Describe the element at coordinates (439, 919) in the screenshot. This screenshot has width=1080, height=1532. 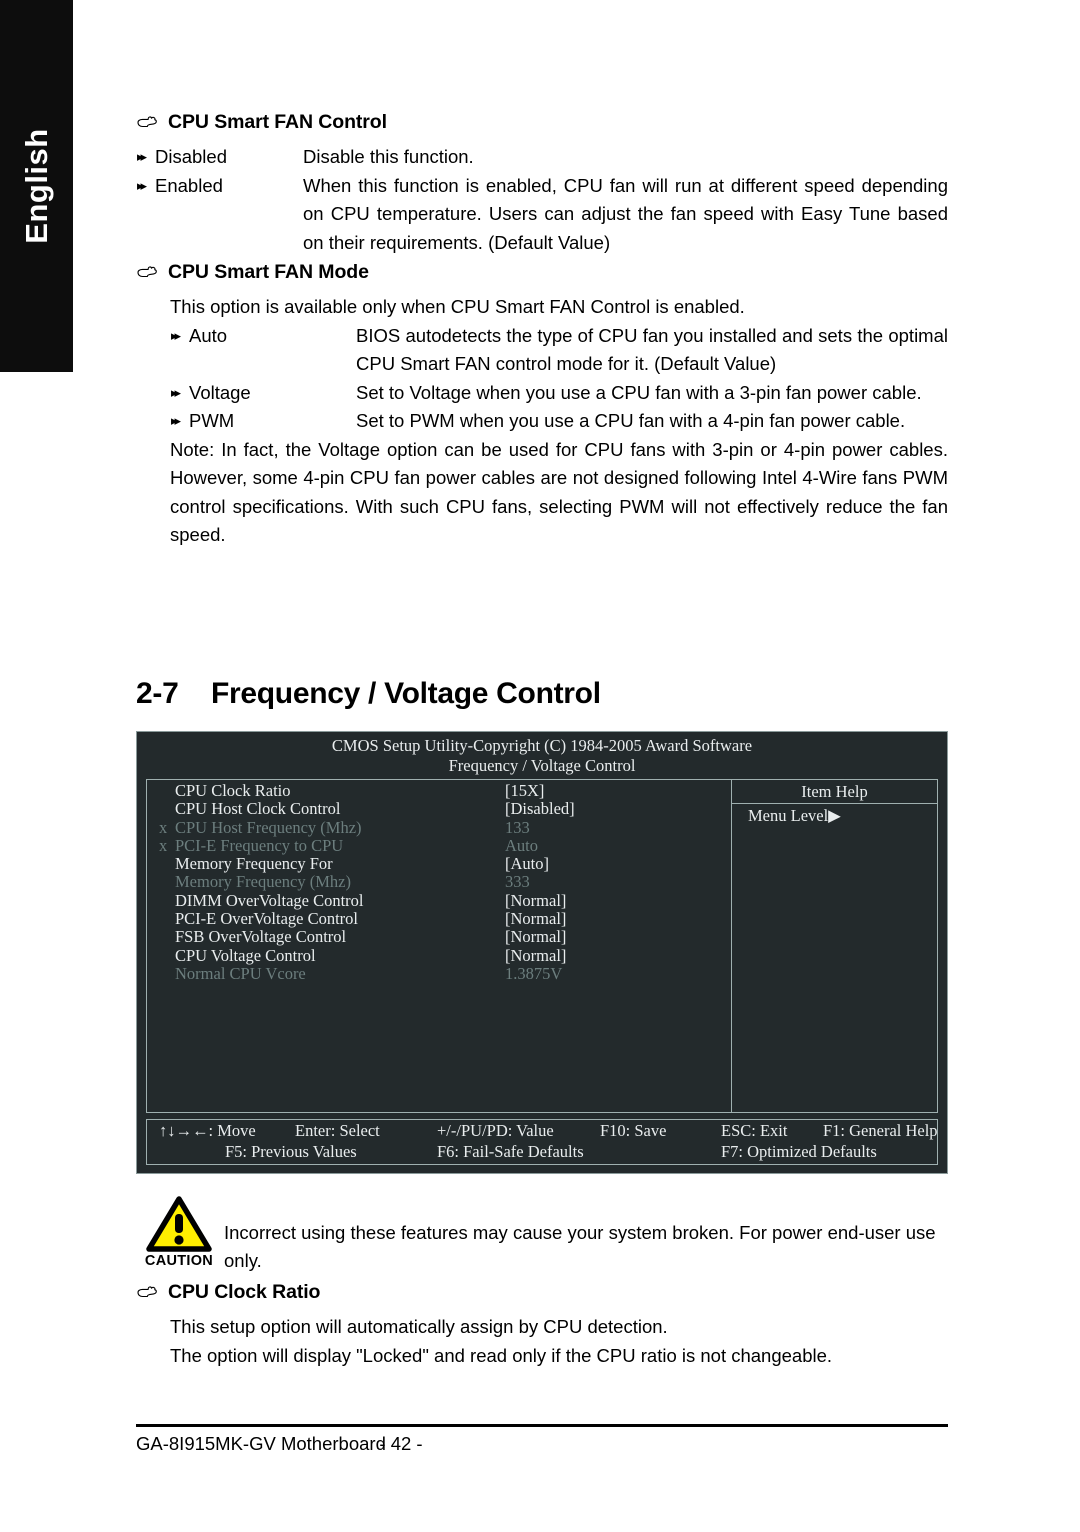
I see `bios-row: PCI-E OverVoltage Control [Normal]` at that location.